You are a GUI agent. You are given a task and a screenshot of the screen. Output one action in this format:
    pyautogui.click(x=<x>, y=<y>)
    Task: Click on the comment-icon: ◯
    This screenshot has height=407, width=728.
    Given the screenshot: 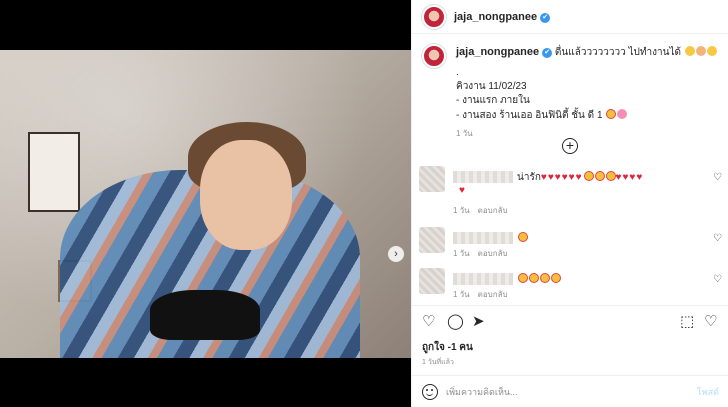 What is the action you would take?
    pyautogui.click(x=455, y=322)
    